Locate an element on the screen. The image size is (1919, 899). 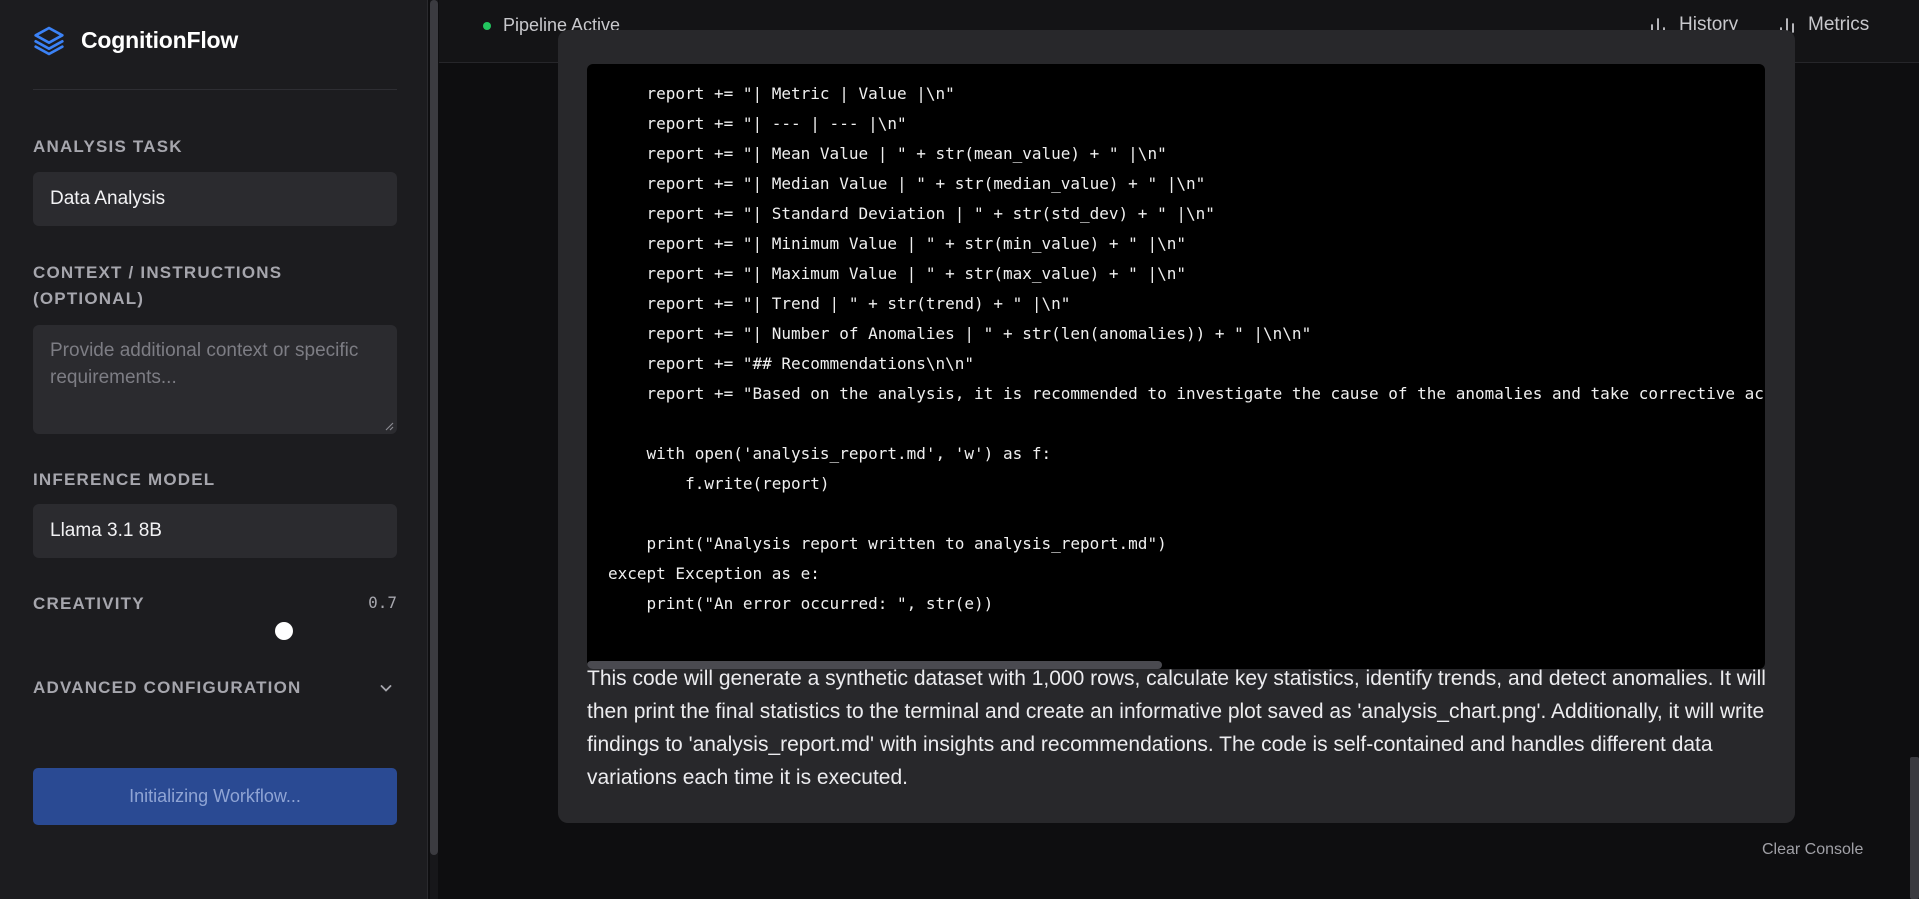
inference-model-select: Llama 3.1 8B is located at coordinates (215, 531).